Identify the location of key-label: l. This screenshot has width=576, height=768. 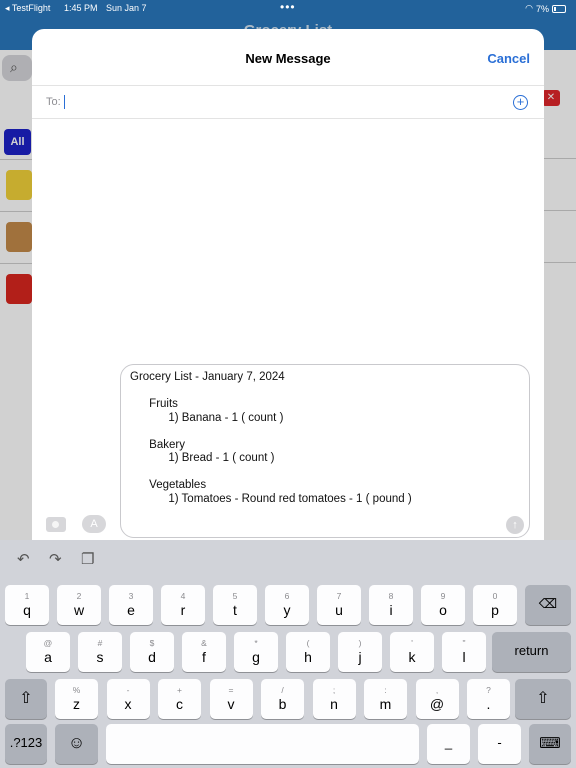
(464, 657).